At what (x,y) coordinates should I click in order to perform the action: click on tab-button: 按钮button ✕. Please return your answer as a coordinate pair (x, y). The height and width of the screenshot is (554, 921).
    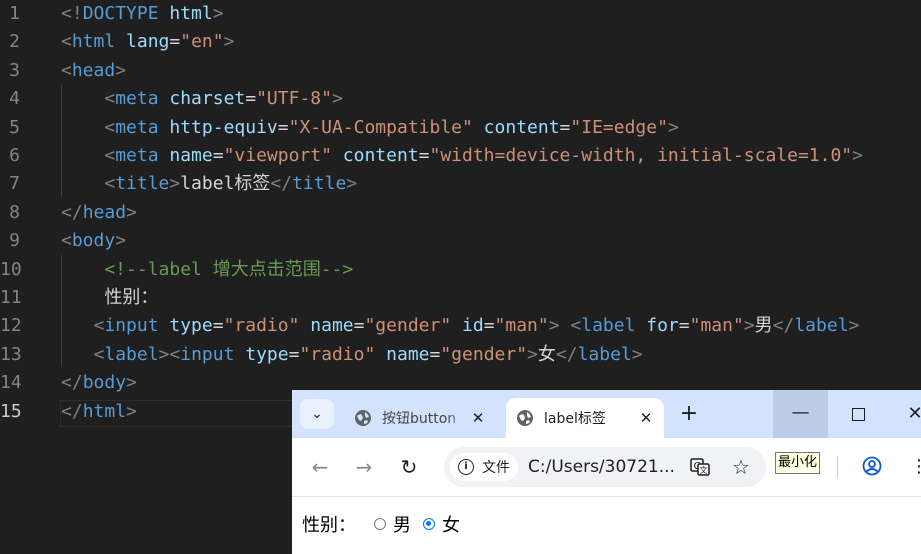
    Looking at the image, I should click on (420, 418).